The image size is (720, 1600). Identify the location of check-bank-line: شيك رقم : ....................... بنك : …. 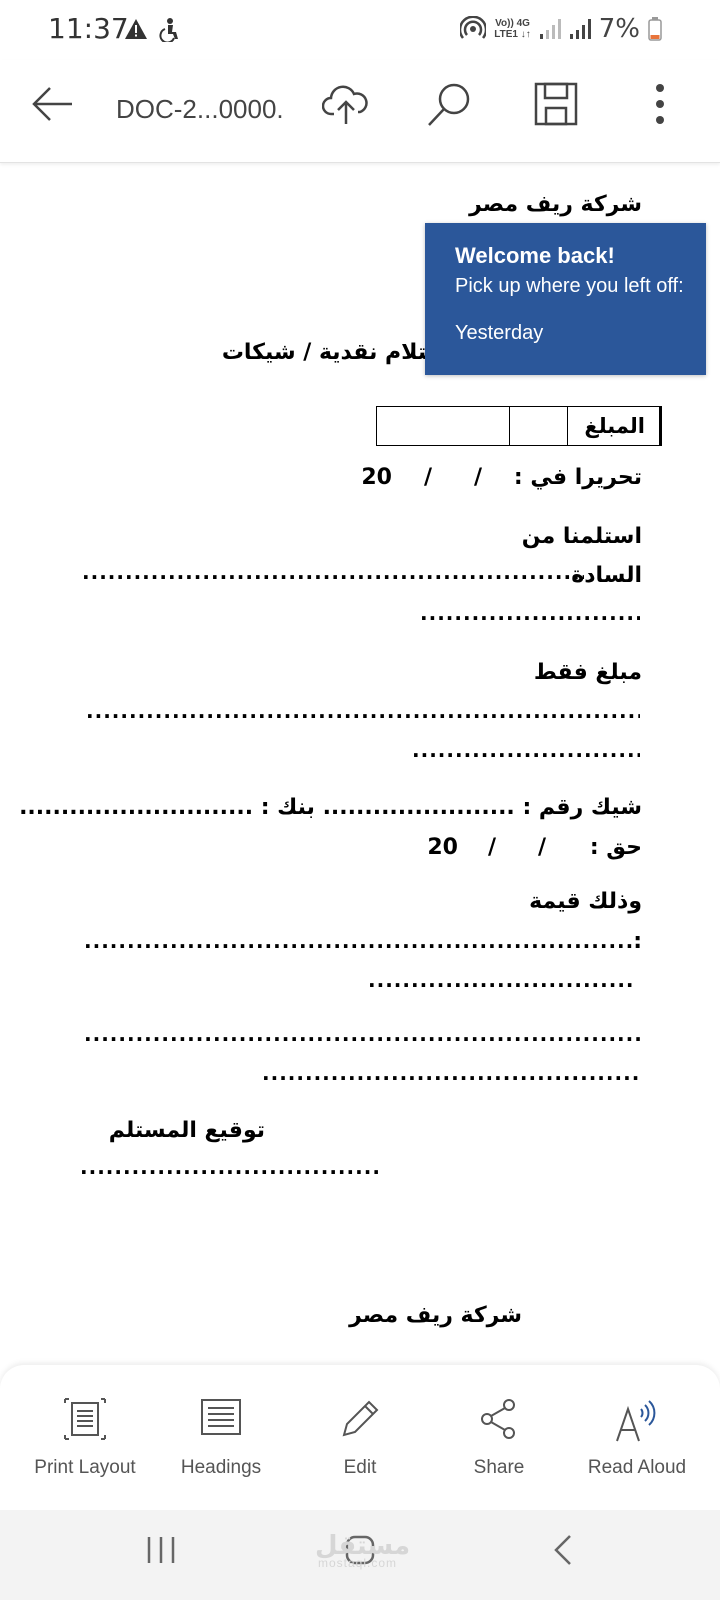
(330, 807).